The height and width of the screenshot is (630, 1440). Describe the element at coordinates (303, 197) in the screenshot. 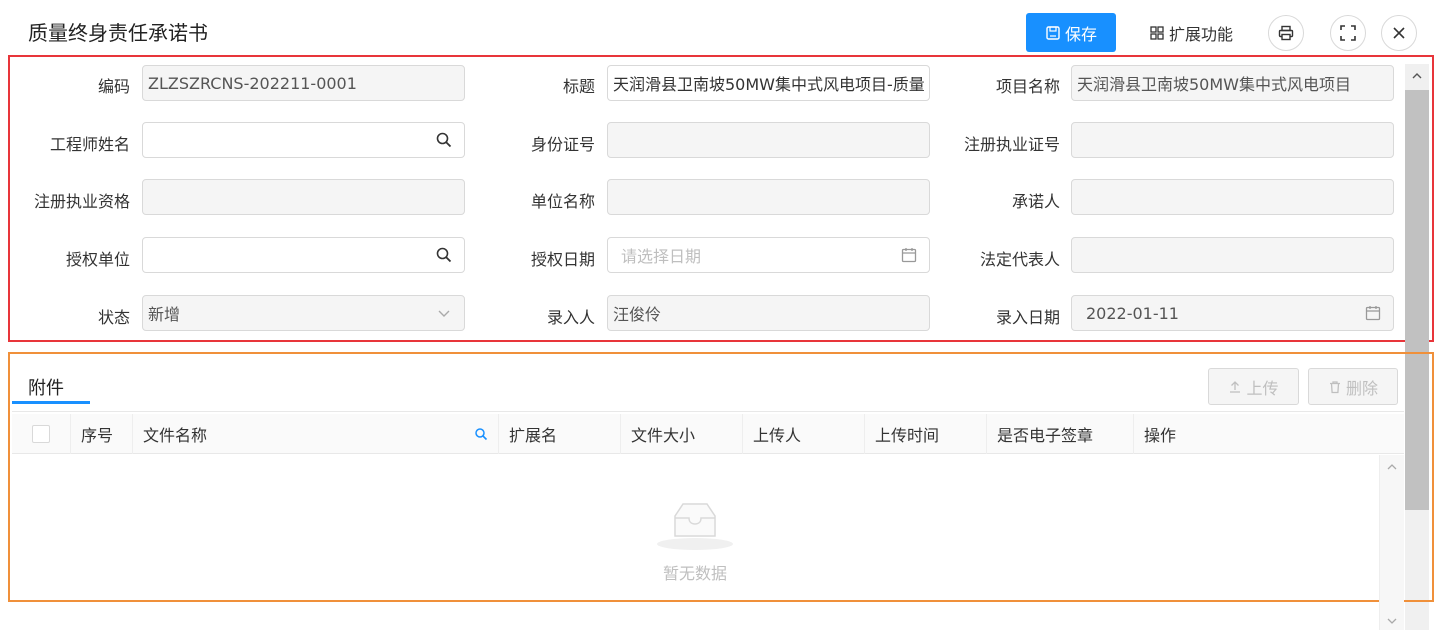

I see `reg-qualification-field` at that location.